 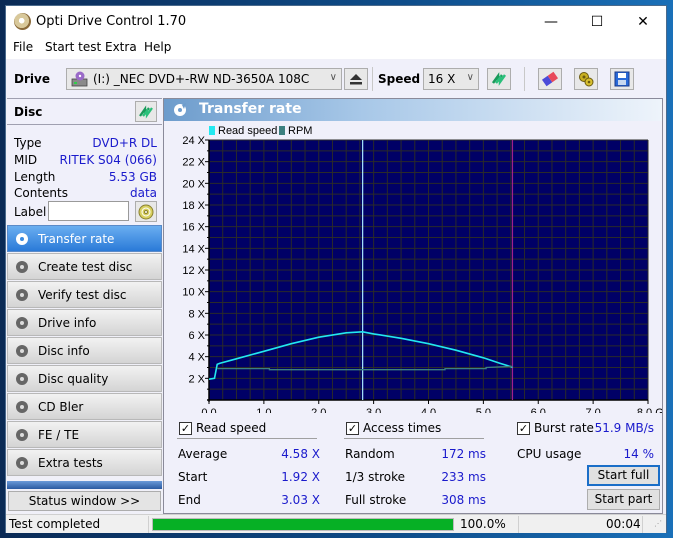 What do you see at coordinates (247, 131) in the screenshot?
I see `legend-label-read-speed: Read speed` at bounding box center [247, 131].